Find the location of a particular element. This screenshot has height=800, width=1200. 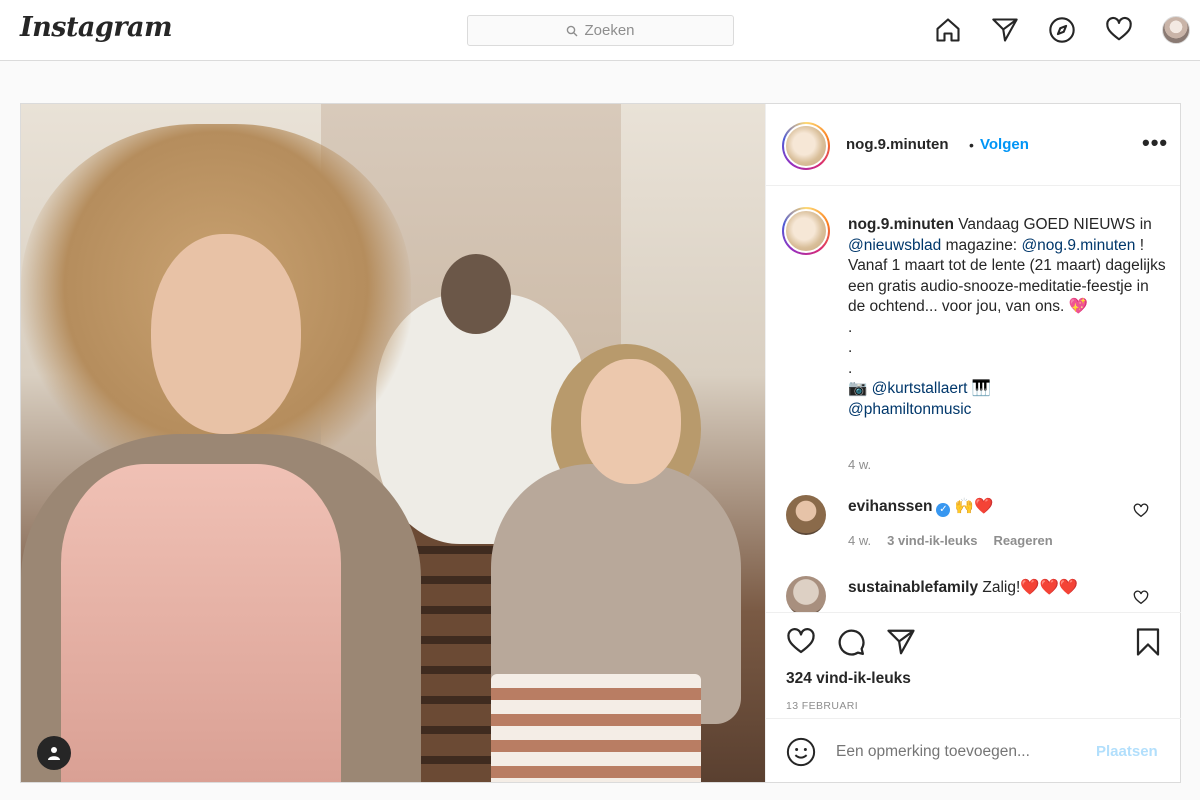

sparkling-heart-emoji: 💖 is located at coordinates (1078, 306).